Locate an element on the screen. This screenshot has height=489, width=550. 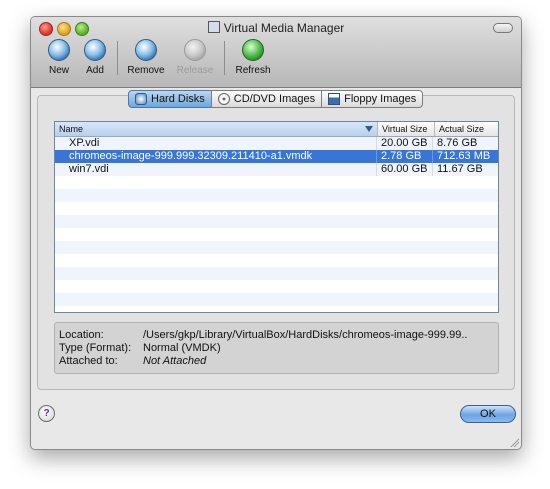
attached-label: Attached to: is located at coordinates (88, 361).